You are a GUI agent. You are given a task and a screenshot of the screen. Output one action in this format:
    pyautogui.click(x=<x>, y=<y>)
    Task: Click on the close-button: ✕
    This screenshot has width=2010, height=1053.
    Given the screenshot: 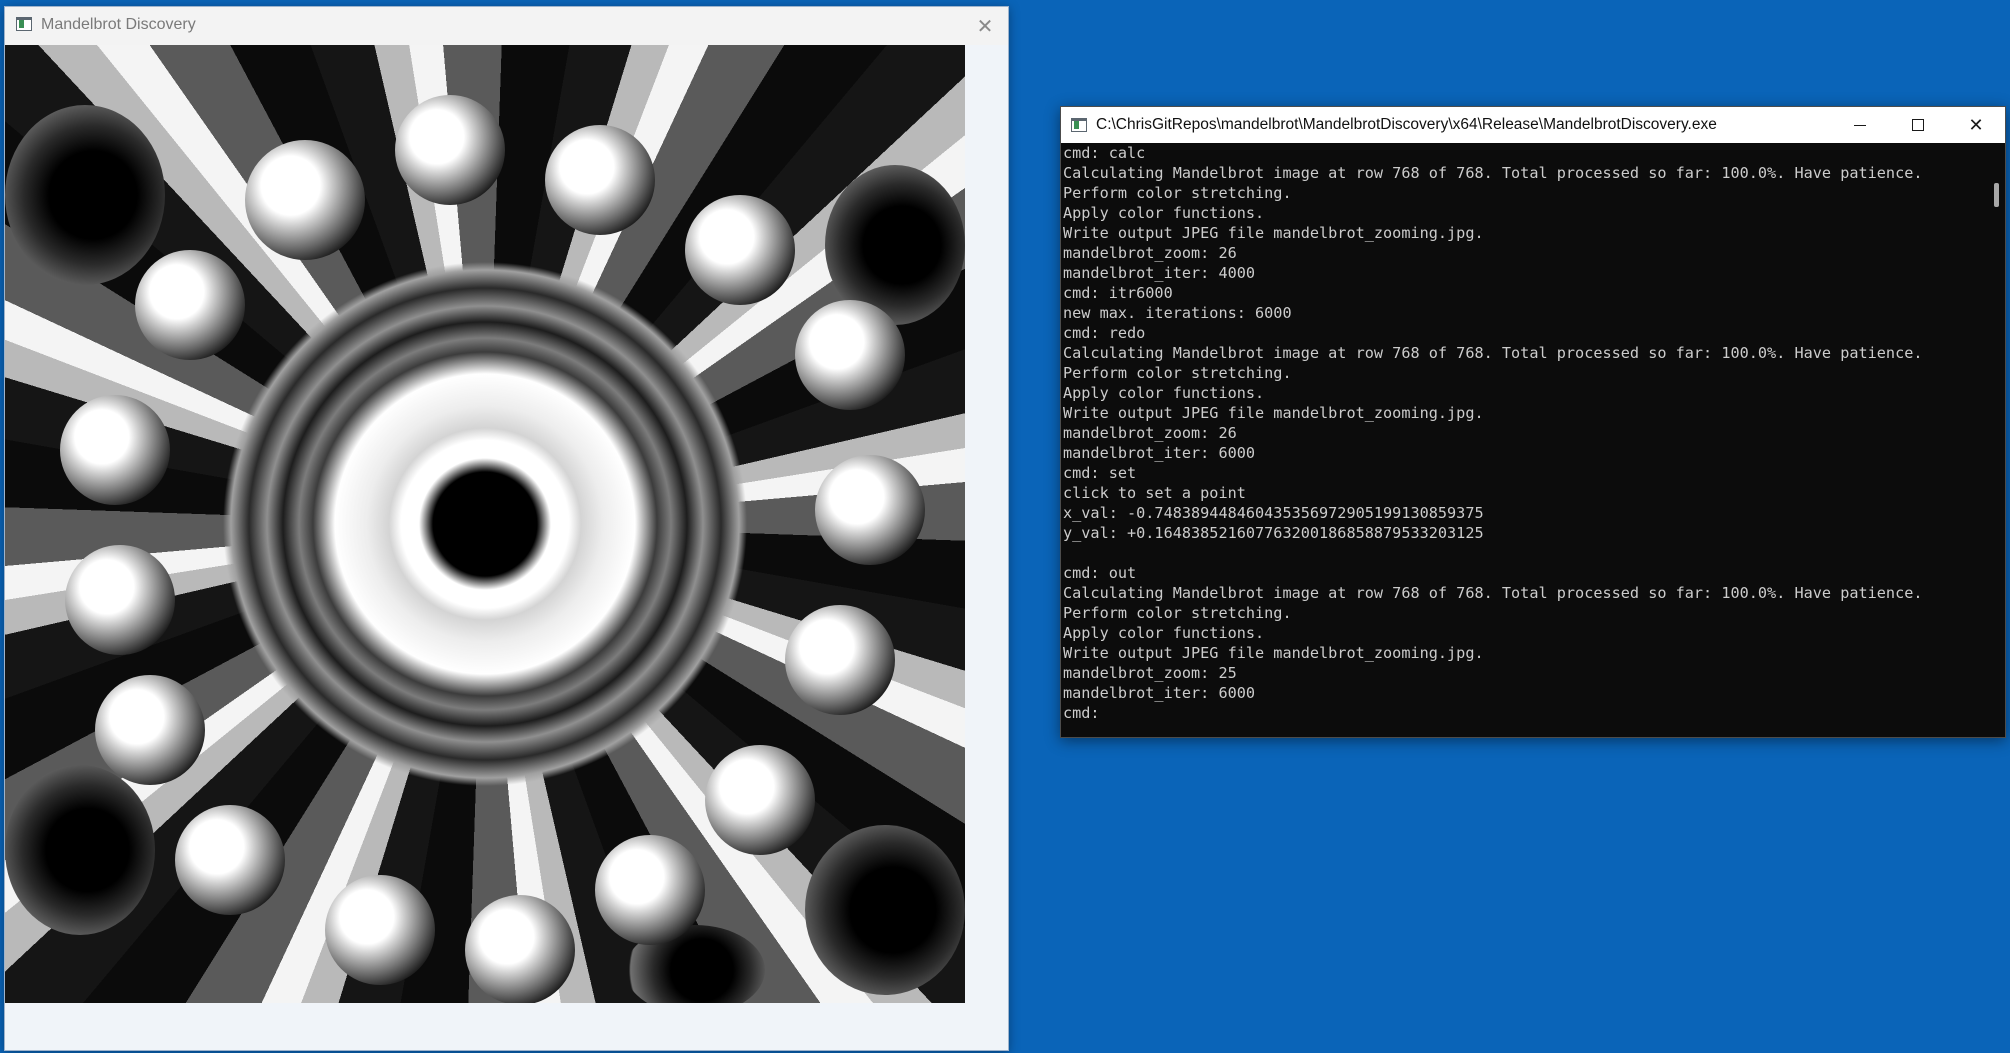 What is the action you would take?
    pyautogui.click(x=1976, y=125)
    